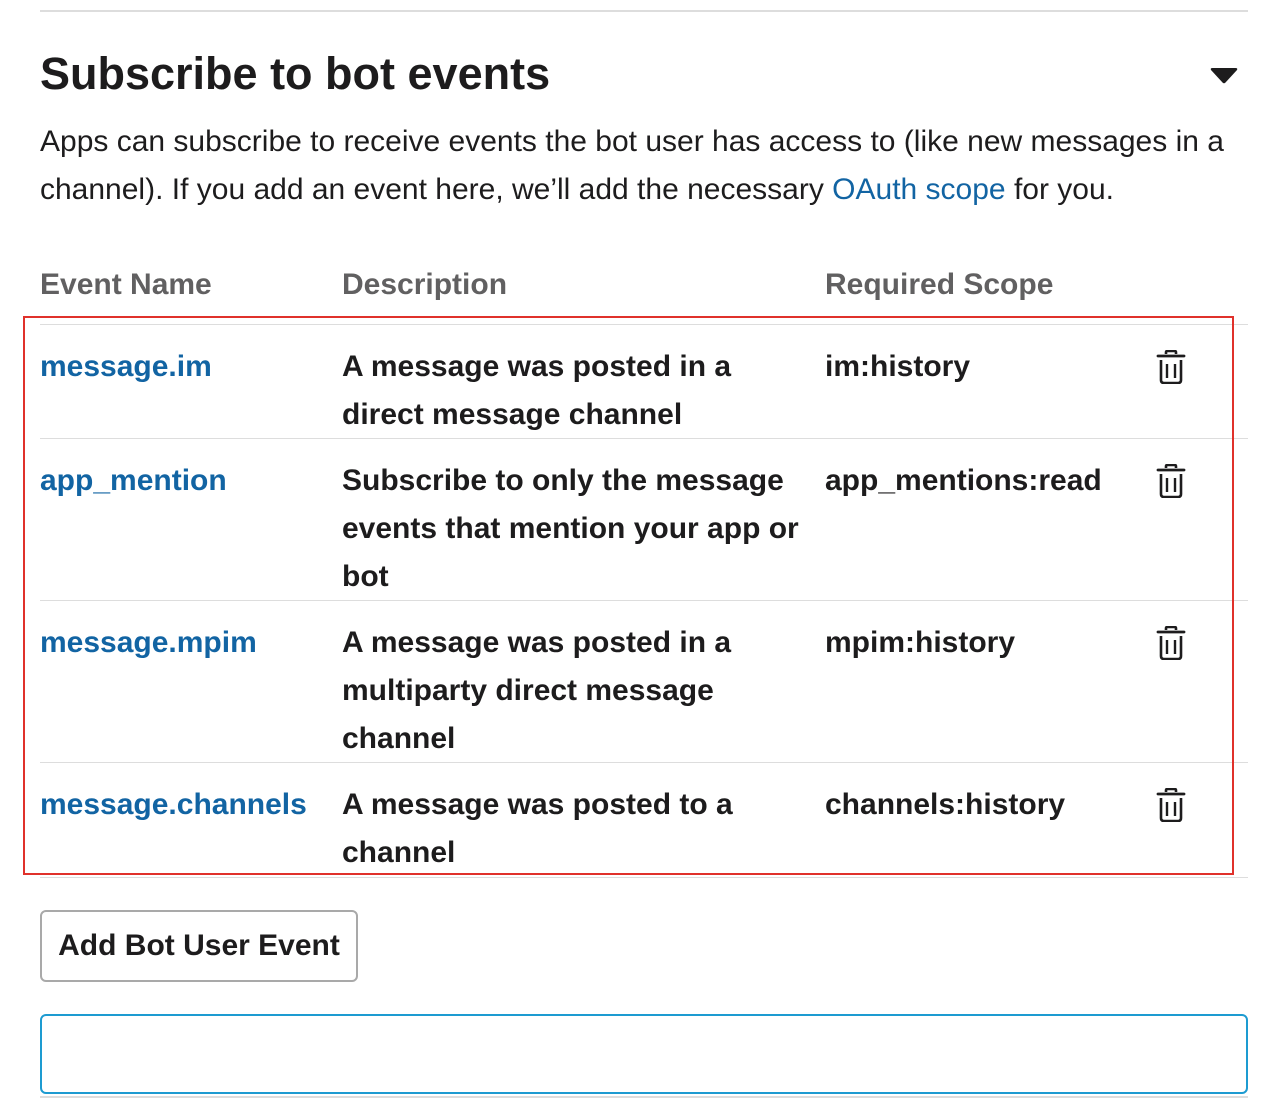  I want to click on event-name-link: message.mpim, so click(148, 643).